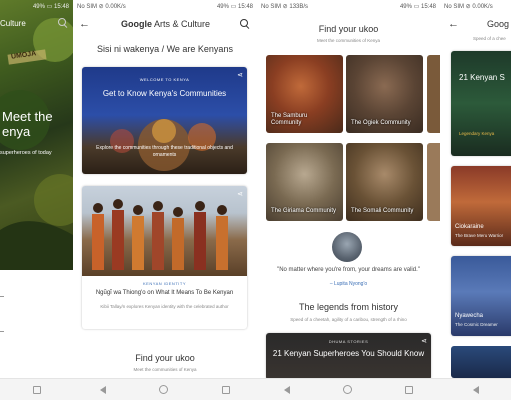  Describe the element at coordinates (489, 38) in the screenshot. I see `page-subtitle: Speed of a chee` at that location.